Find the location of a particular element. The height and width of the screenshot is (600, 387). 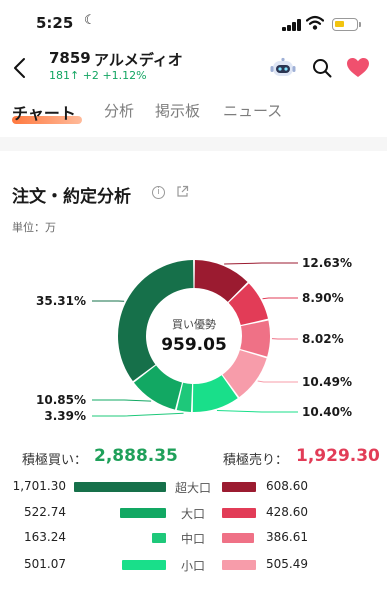

moon-icon: ☾ is located at coordinates (90, 20).